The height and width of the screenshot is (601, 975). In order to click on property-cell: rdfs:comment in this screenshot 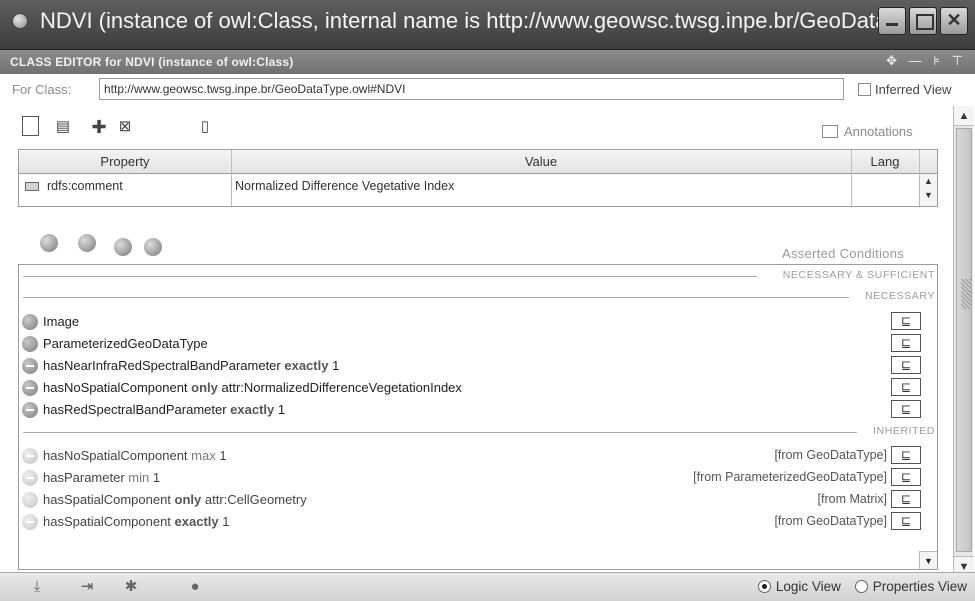, I will do `click(85, 186)`.